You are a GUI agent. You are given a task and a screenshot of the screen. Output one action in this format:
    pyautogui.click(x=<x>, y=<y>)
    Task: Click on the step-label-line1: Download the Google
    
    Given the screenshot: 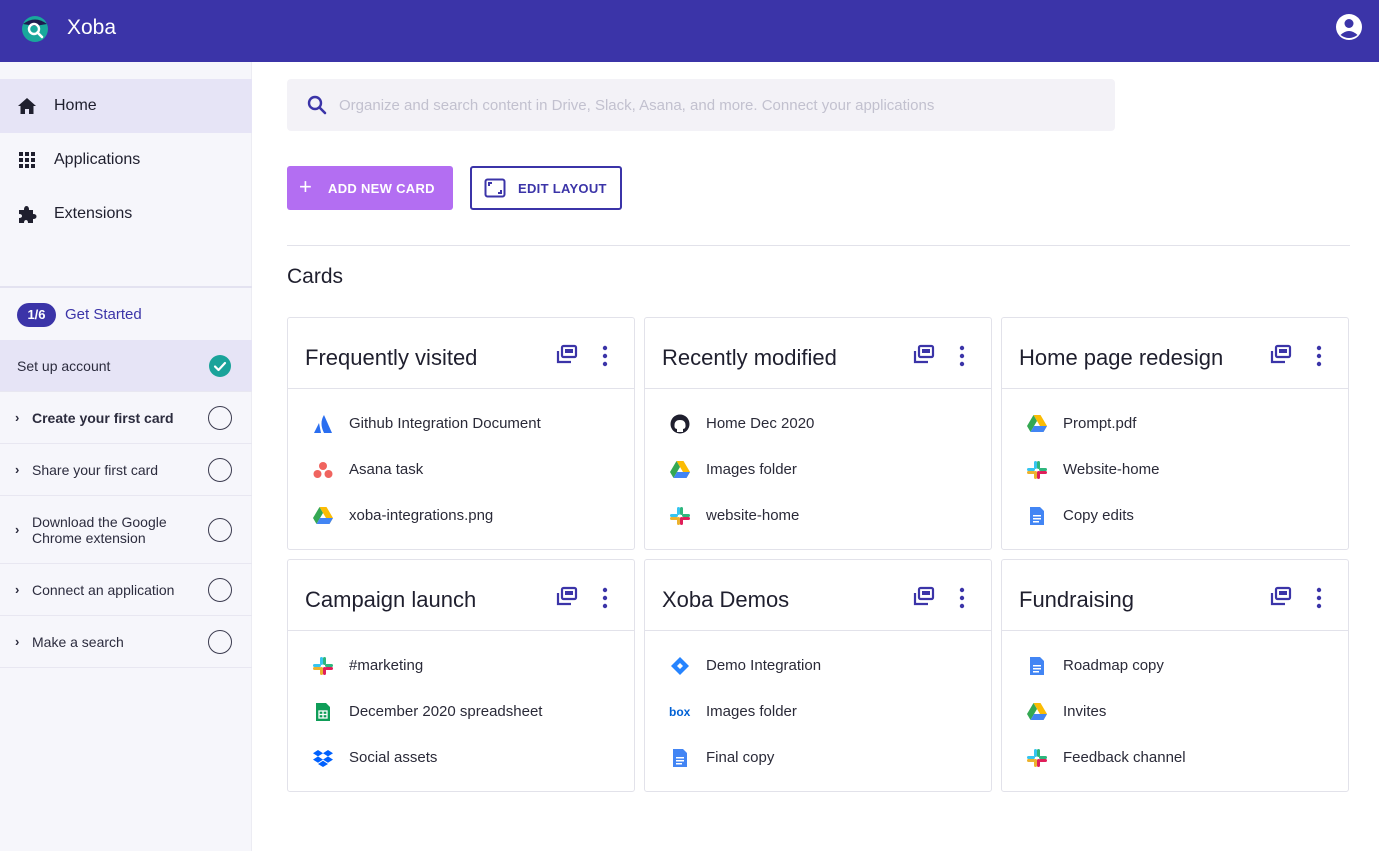 What is the action you would take?
    pyautogui.click(x=99, y=522)
    